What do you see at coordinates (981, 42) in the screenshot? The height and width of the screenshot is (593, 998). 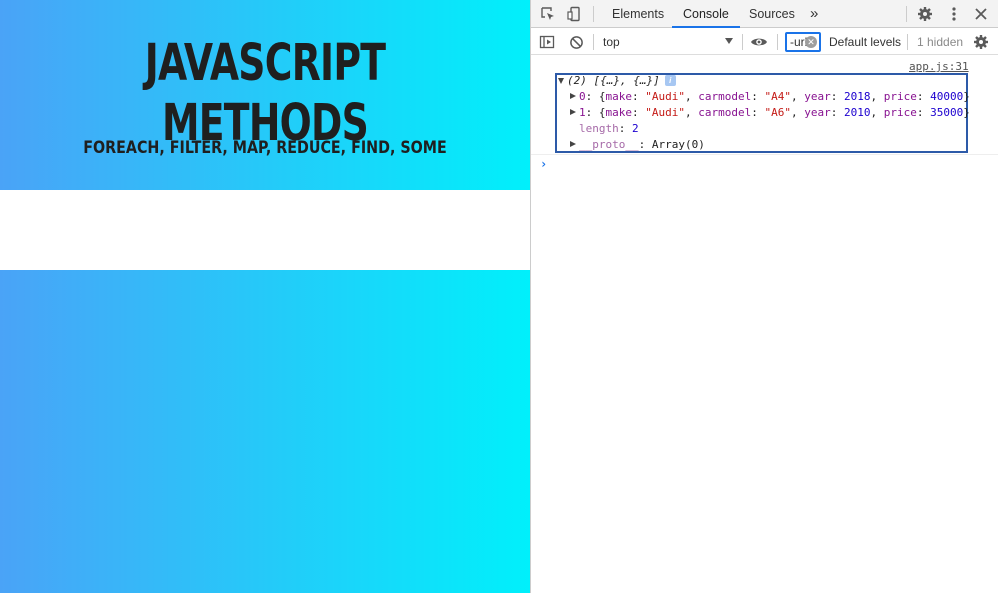 I see `console-settings-icon` at bounding box center [981, 42].